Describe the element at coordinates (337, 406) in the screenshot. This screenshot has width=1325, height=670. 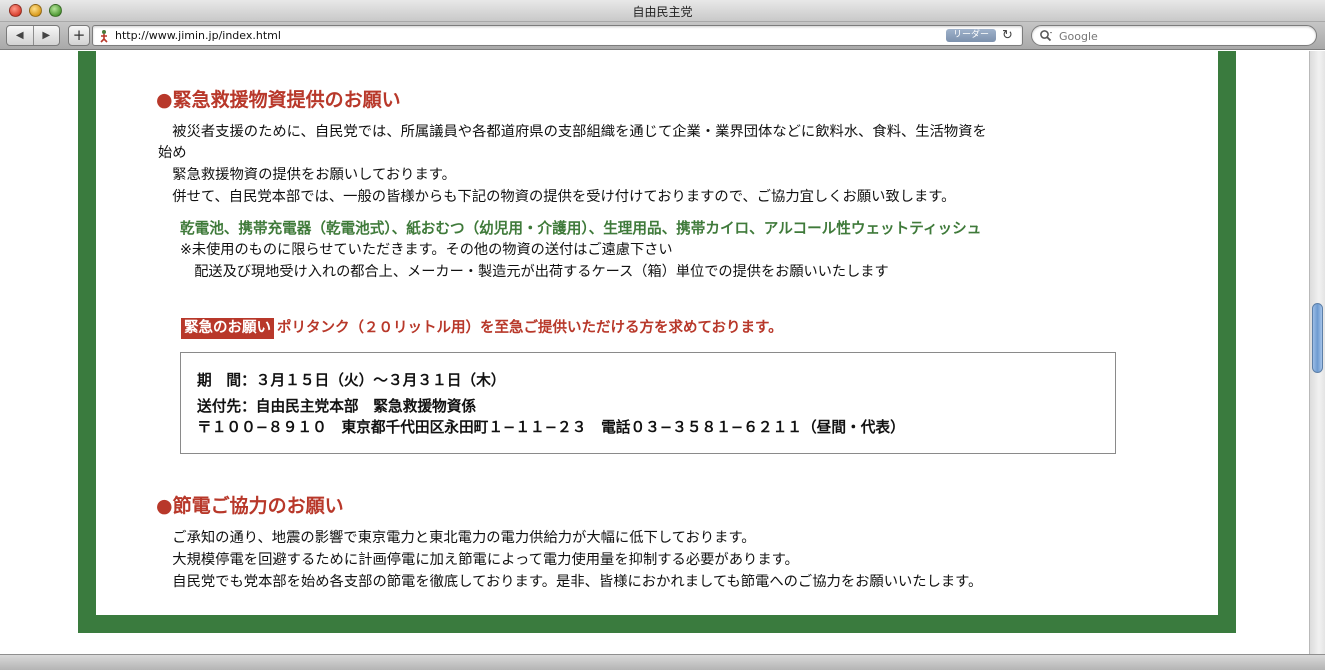
I see `destination-line: 送付先：自由民主党本部 緊急救援物資係` at that location.